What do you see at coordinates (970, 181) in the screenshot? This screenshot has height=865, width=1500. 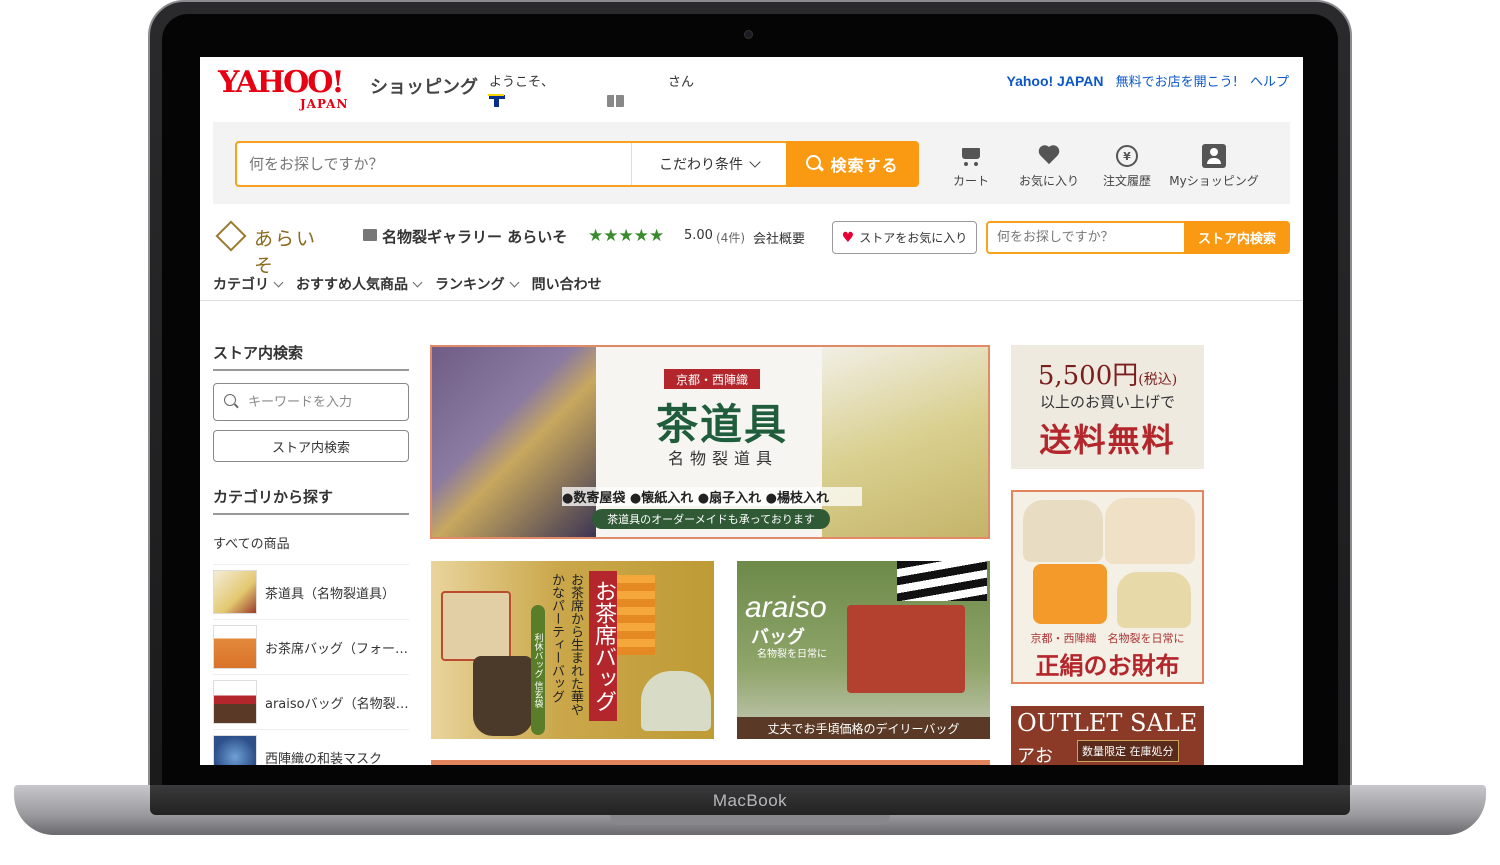 I see `cart-label: カート` at bounding box center [970, 181].